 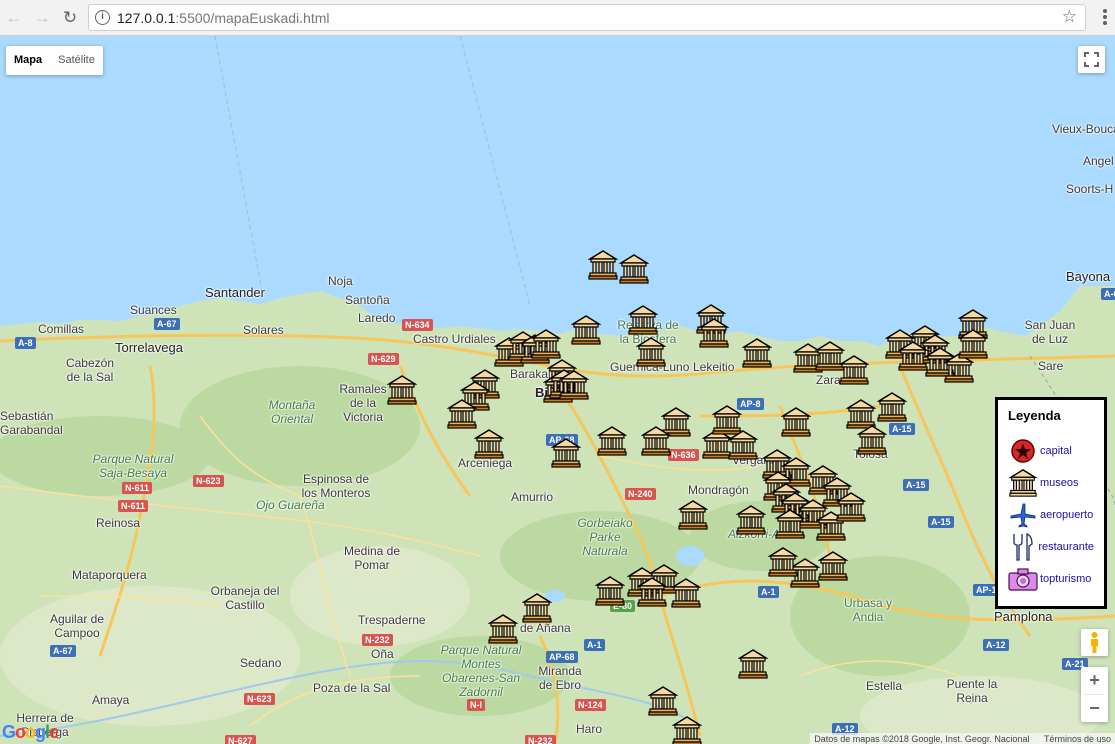 What do you see at coordinates (14, 18) in the screenshot?
I see `back-icon: ←` at bounding box center [14, 18].